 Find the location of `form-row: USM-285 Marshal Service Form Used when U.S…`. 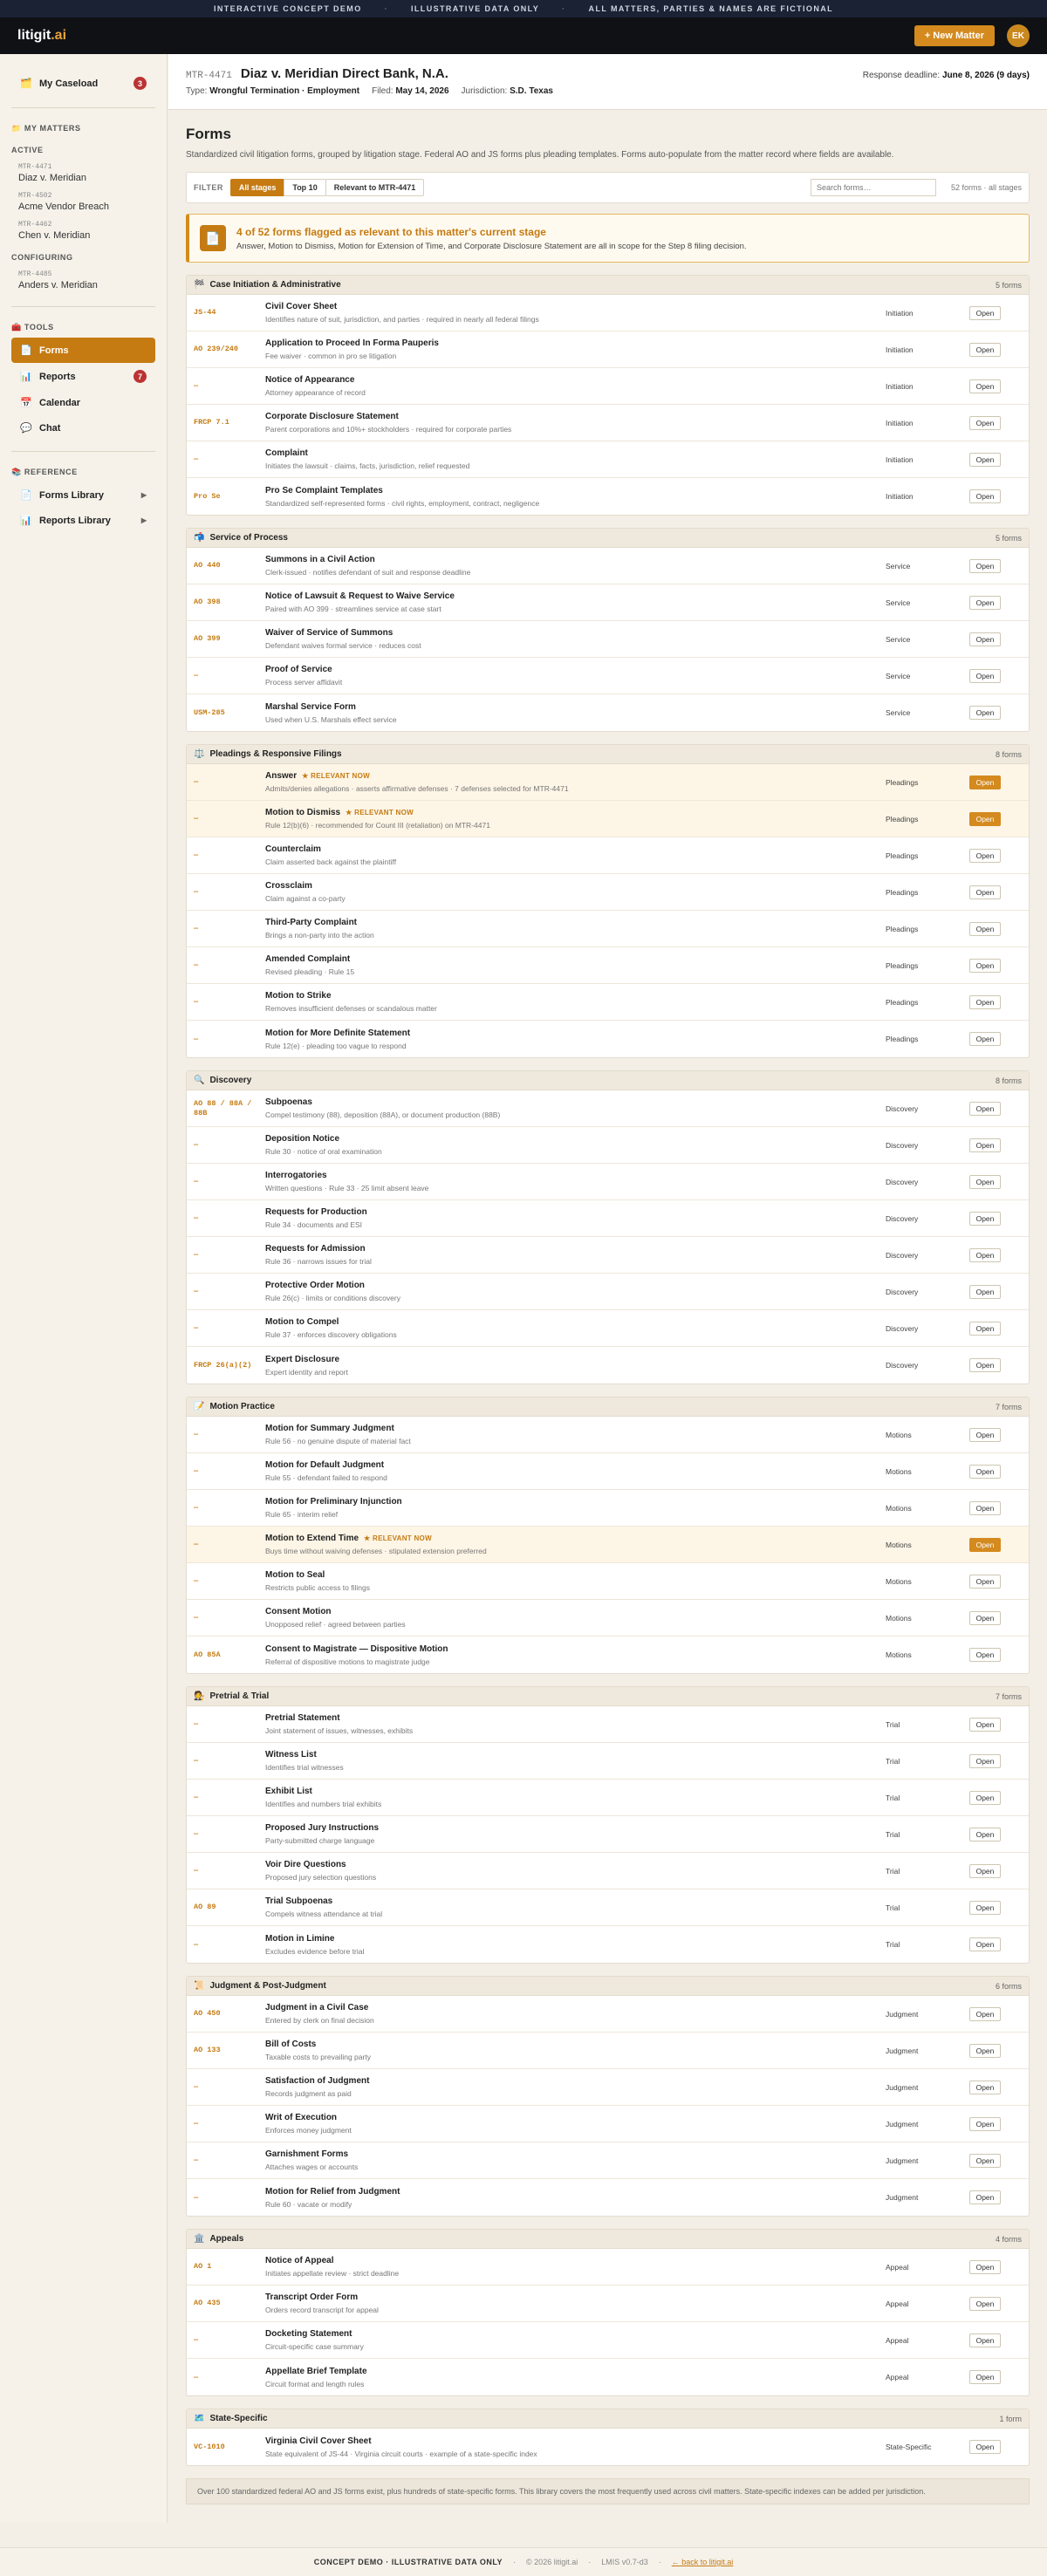

form-row: USM-285 Marshal Service Form Used when U.S… is located at coordinates (608, 712).